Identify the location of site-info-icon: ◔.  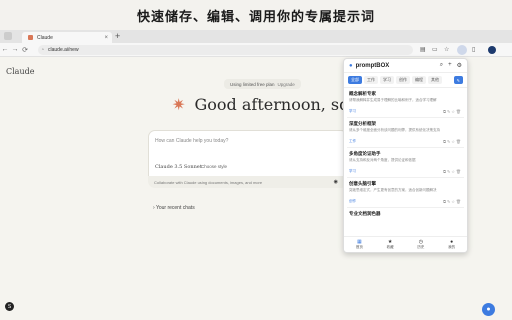
(42, 50).